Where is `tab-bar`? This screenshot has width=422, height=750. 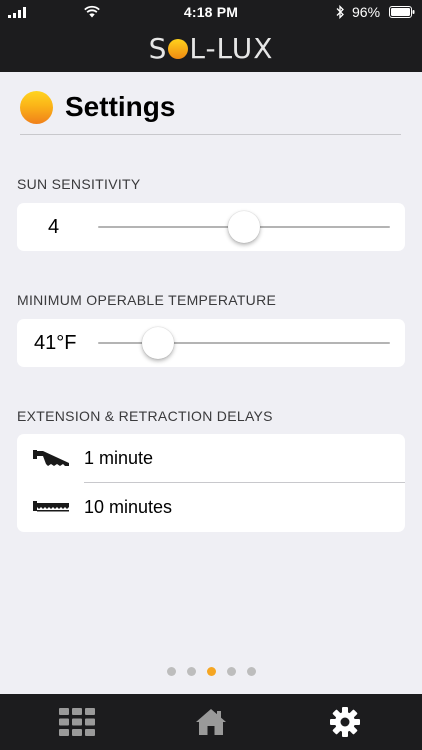 tab-bar is located at coordinates (211, 722).